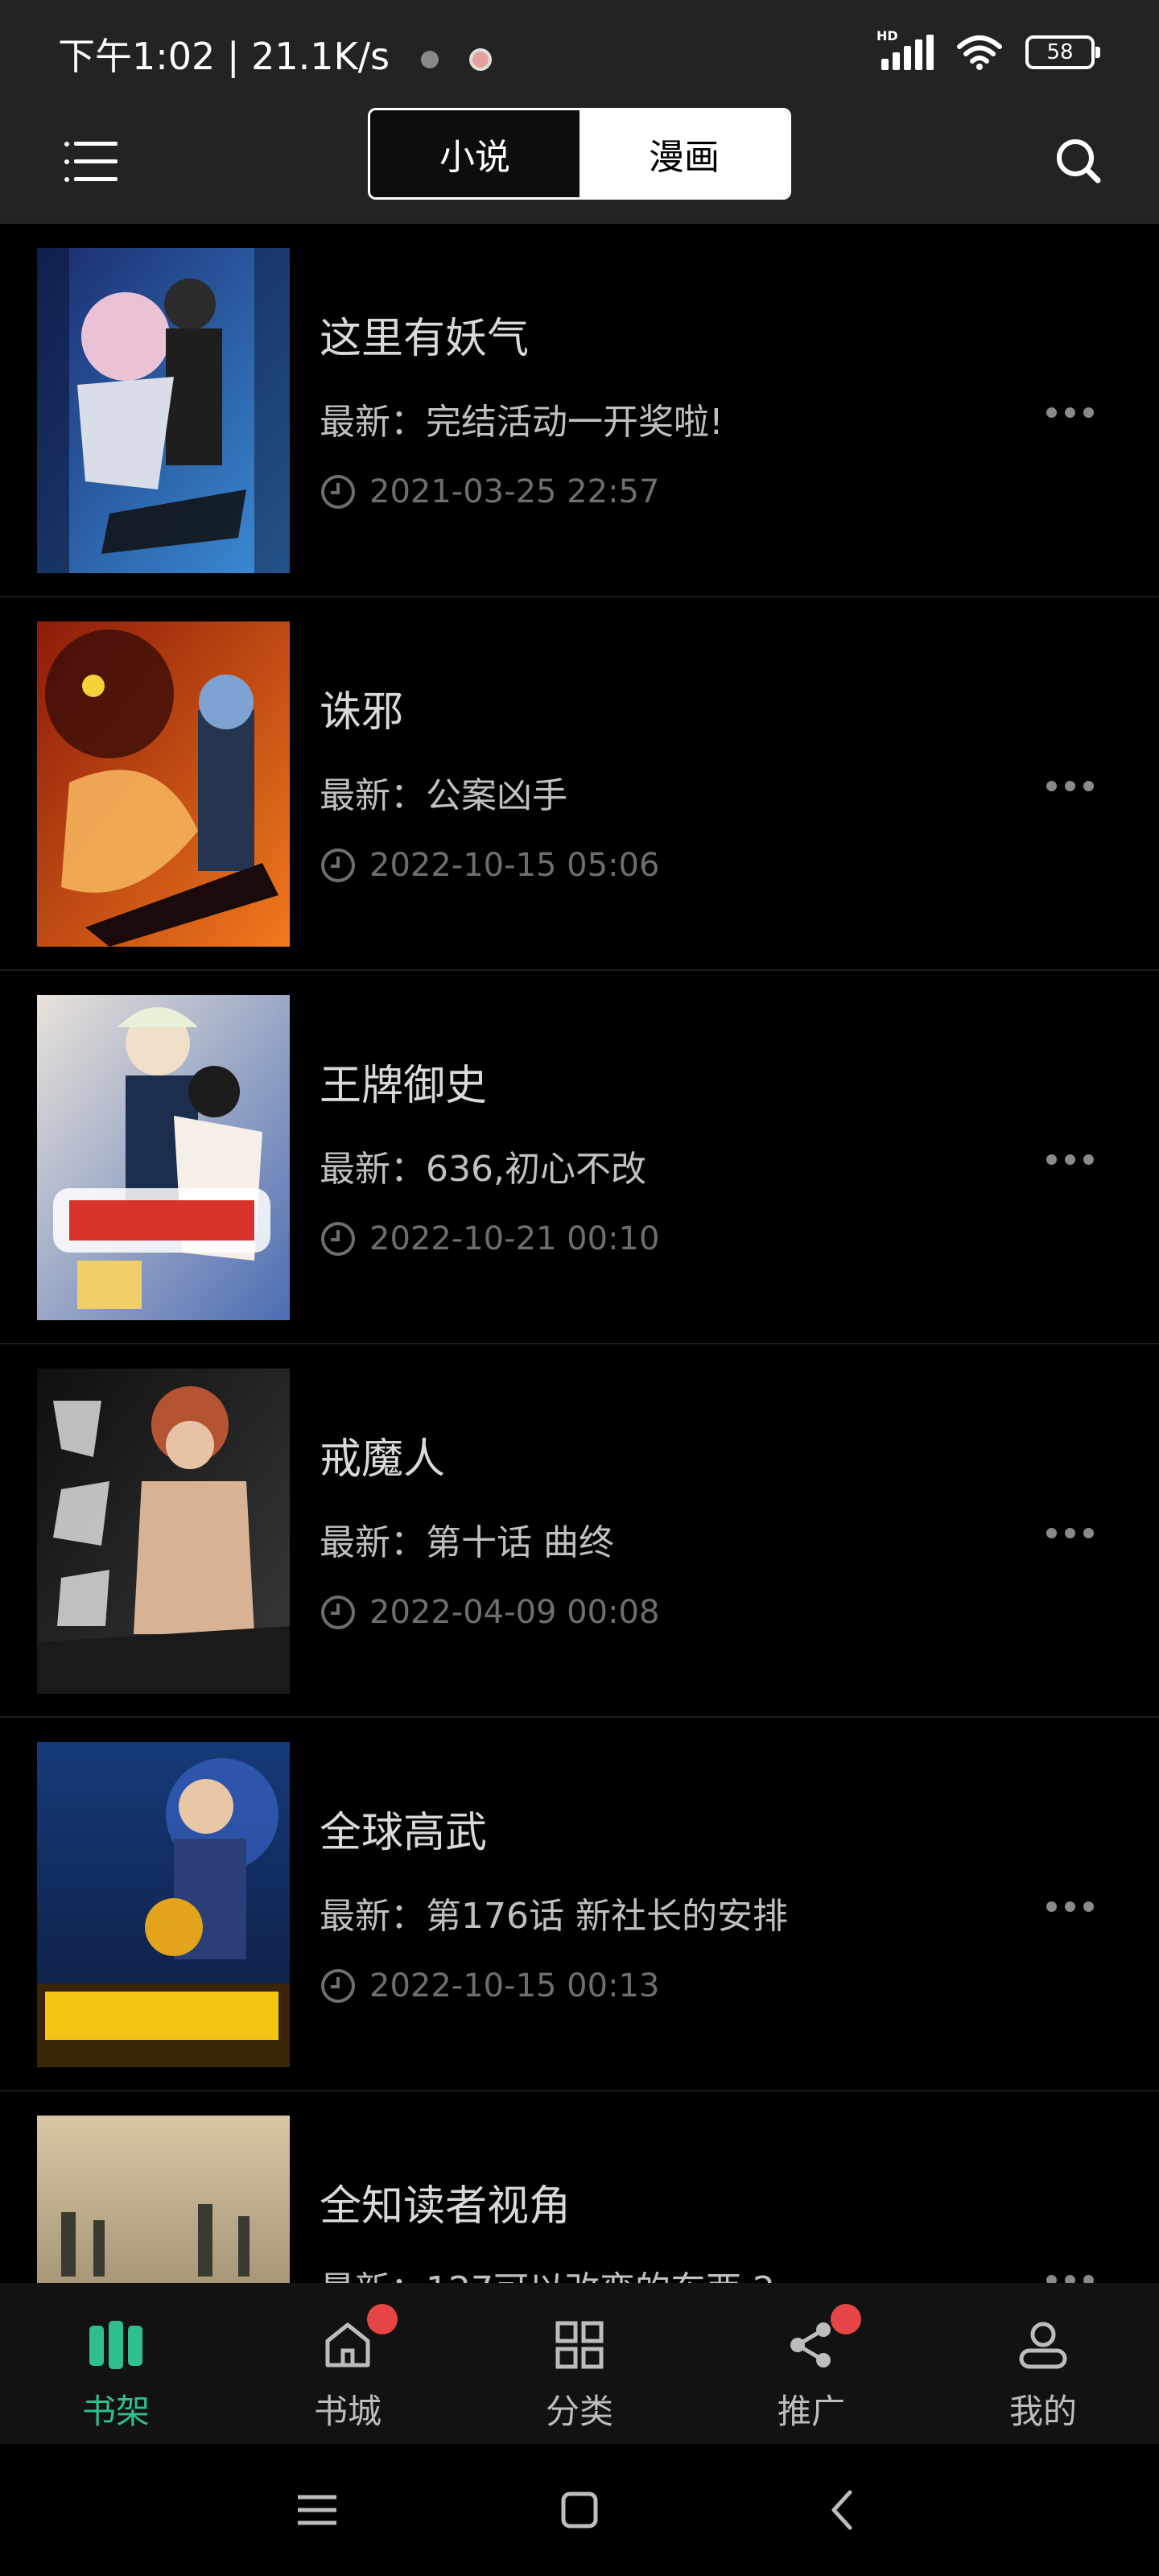 Image resolution: width=1159 pixels, height=2576 pixels. Describe the element at coordinates (317, 2510) in the screenshot. I see `recent-apps-icon` at that location.